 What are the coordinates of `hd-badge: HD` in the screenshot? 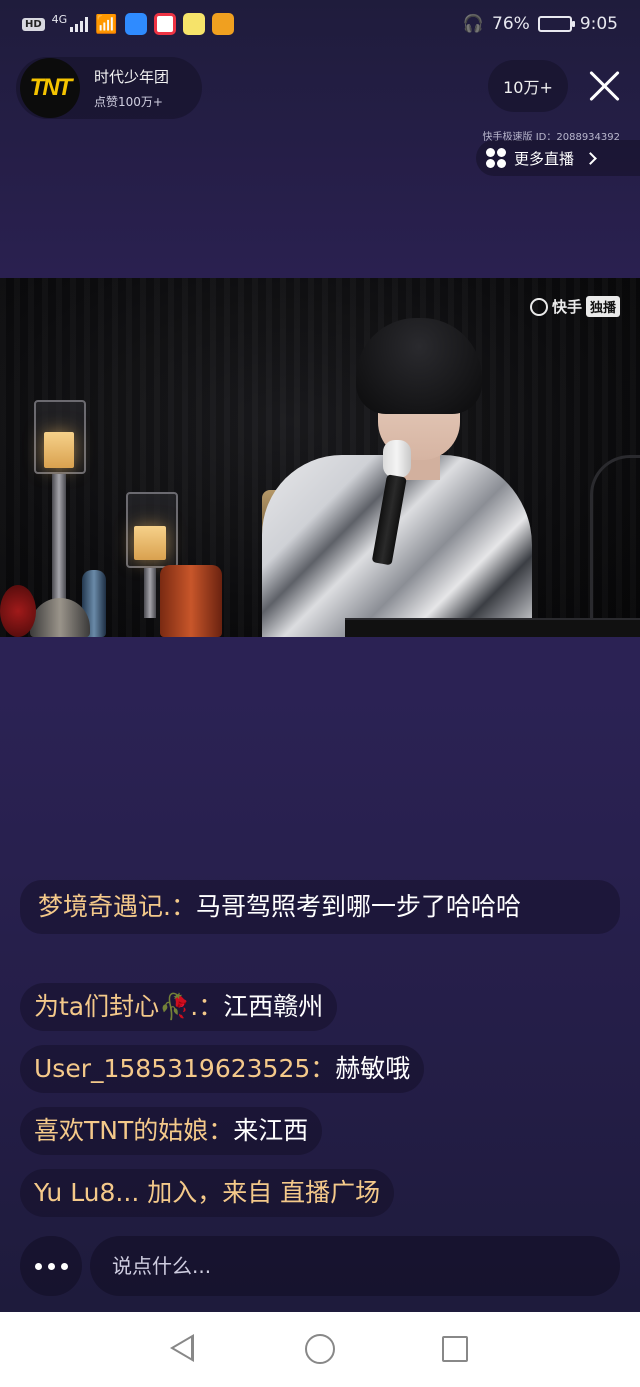 It's located at (33, 24).